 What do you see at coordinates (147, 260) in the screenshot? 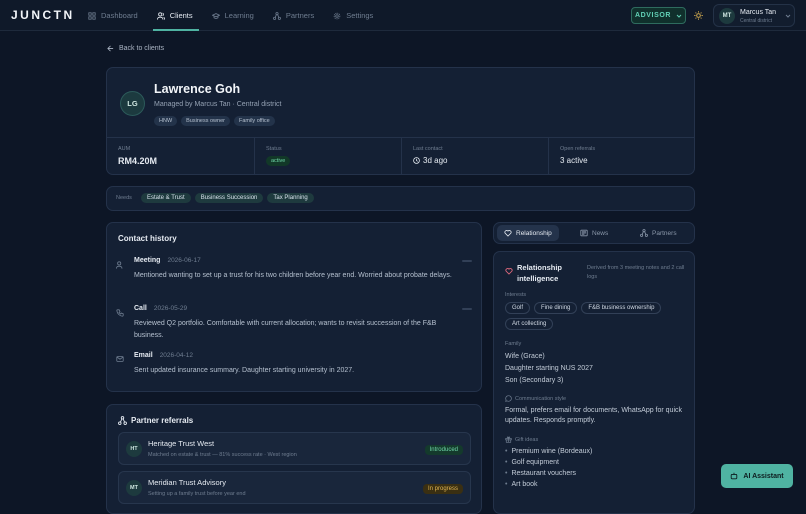
I see `event-type: Meeting` at bounding box center [147, 260].